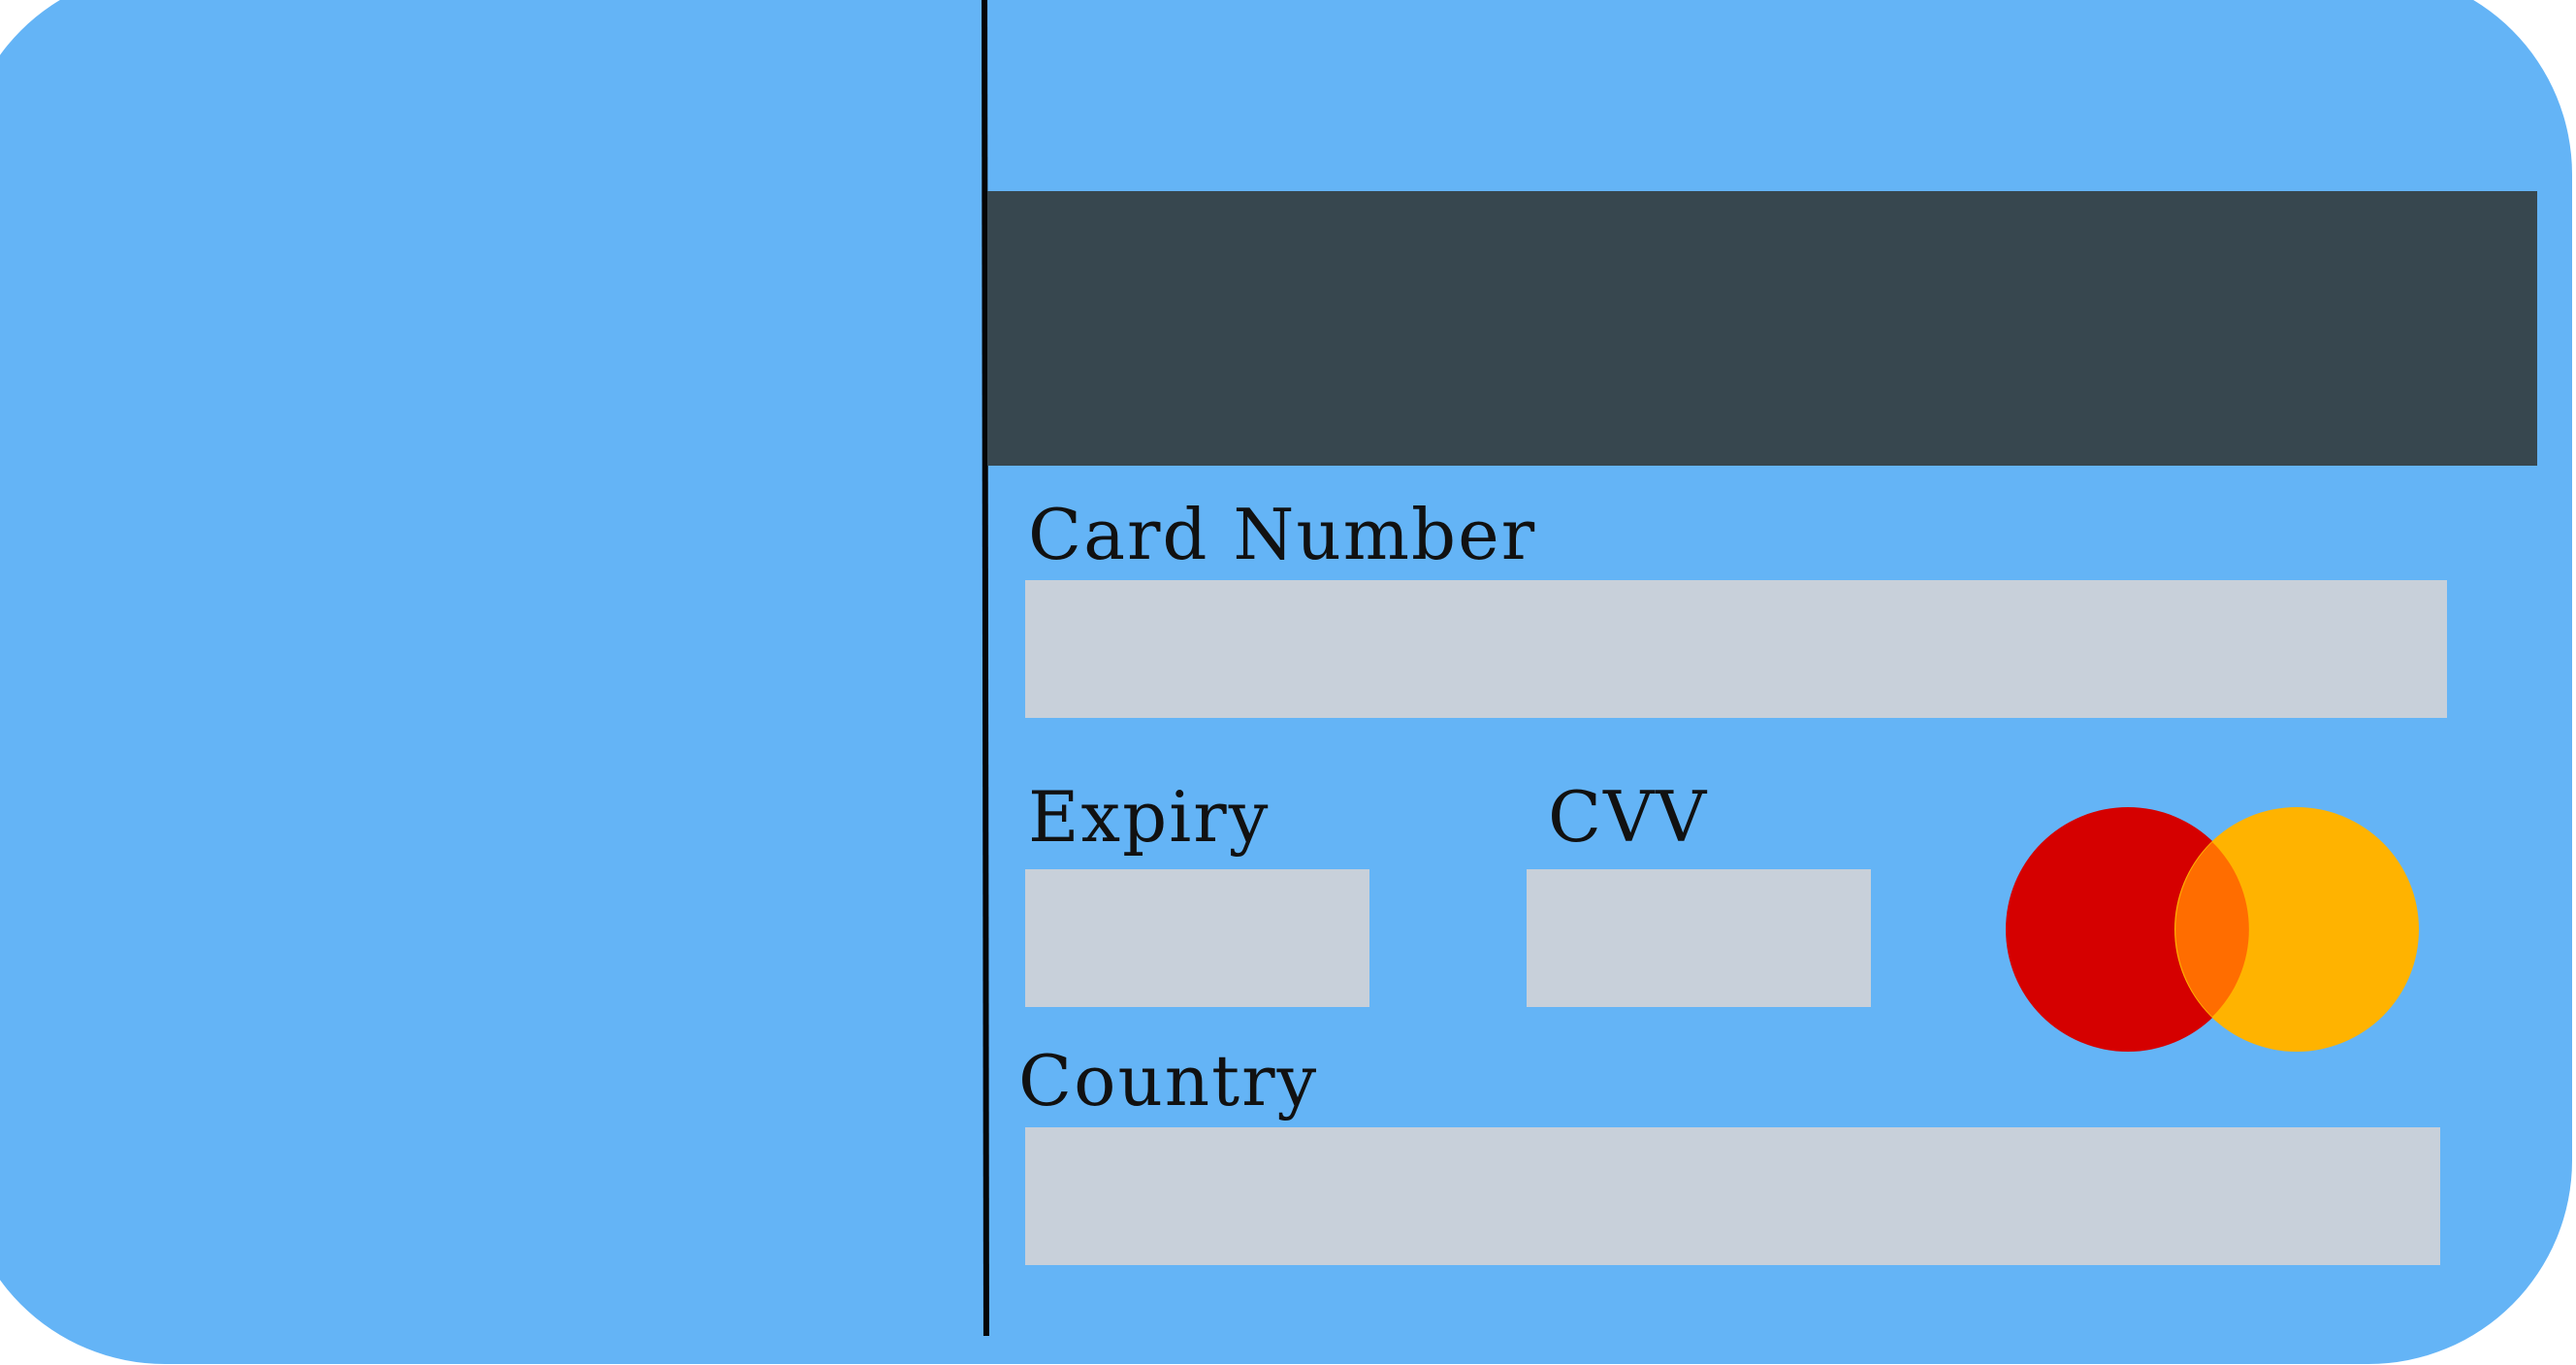  Describe the element at coordinates (1699, 938) in the screenshot. I see `cvv-input` at that location.